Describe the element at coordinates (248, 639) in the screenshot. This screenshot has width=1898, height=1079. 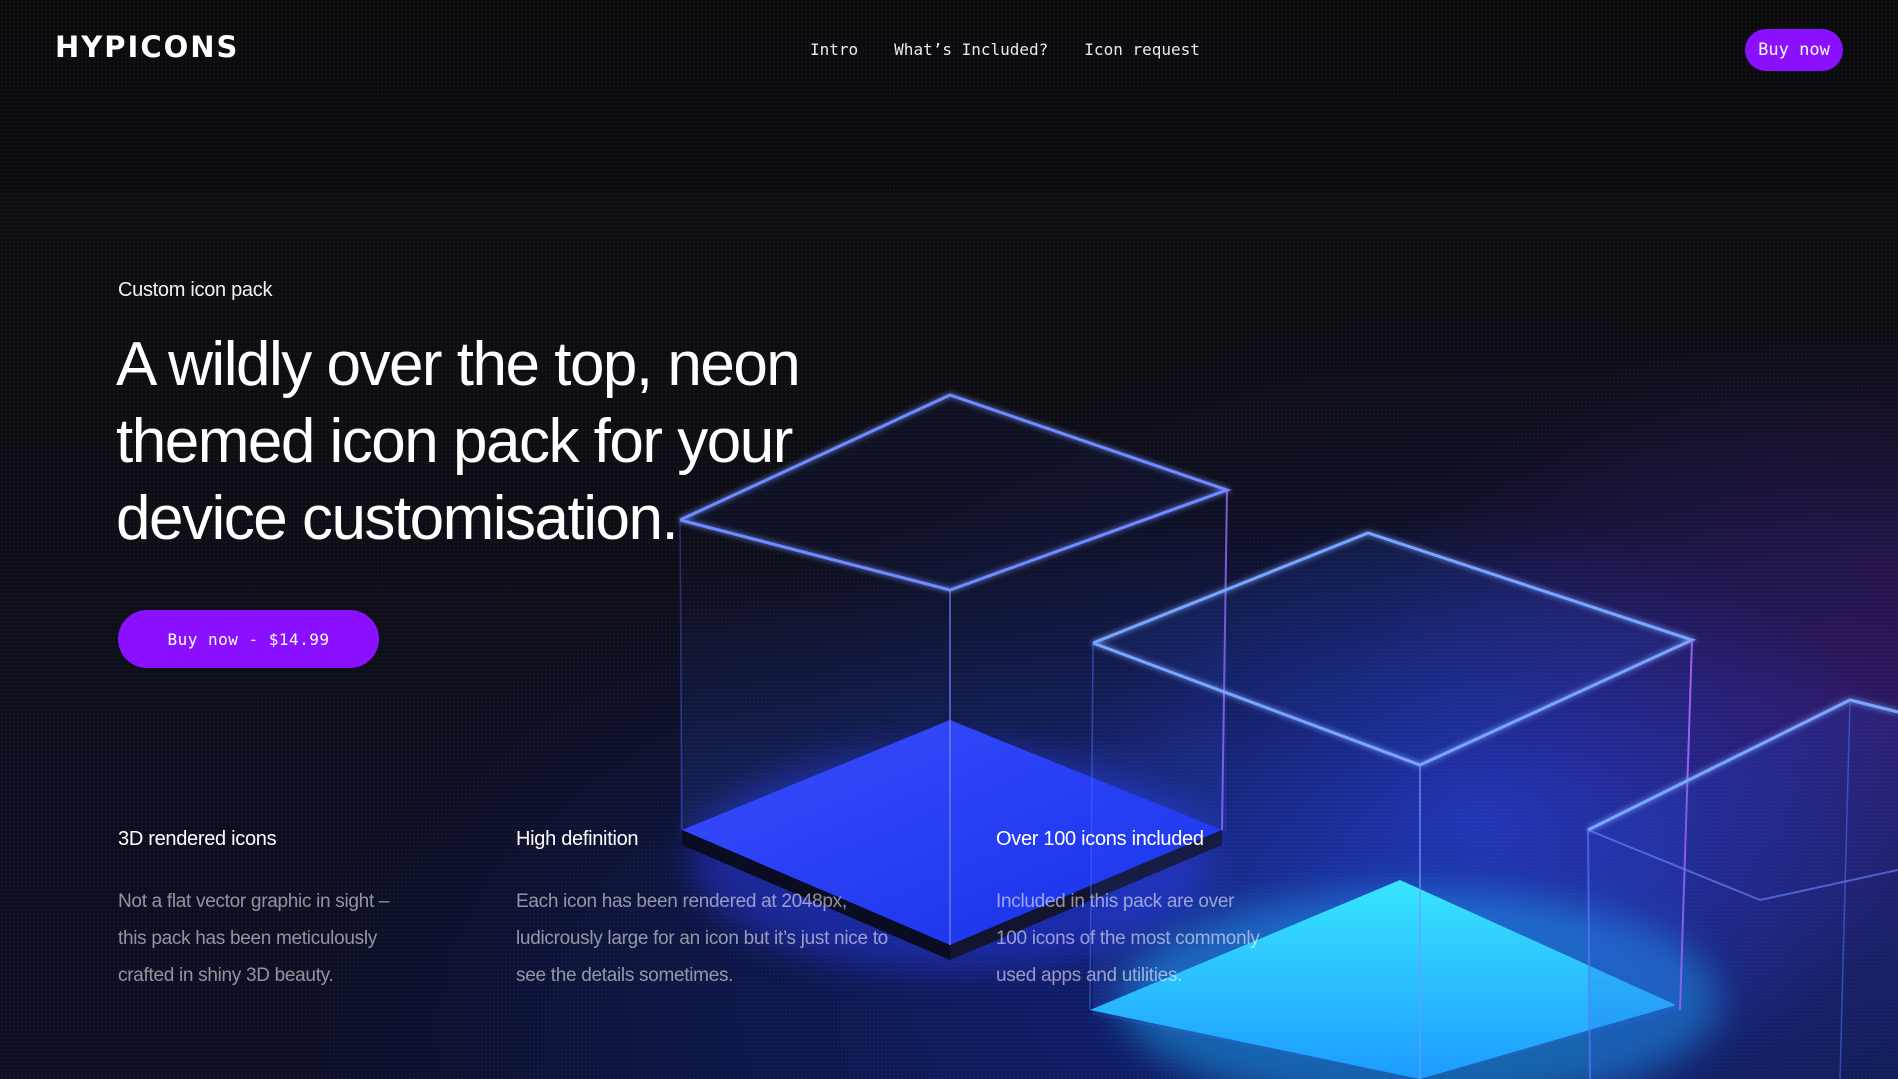
I see `hero-buy-button: Buy now - $14.99` at that location.